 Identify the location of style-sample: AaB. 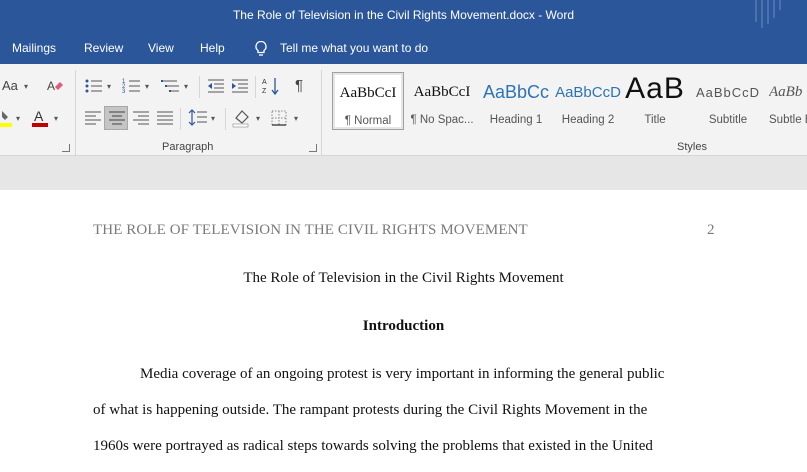
(655, 88).